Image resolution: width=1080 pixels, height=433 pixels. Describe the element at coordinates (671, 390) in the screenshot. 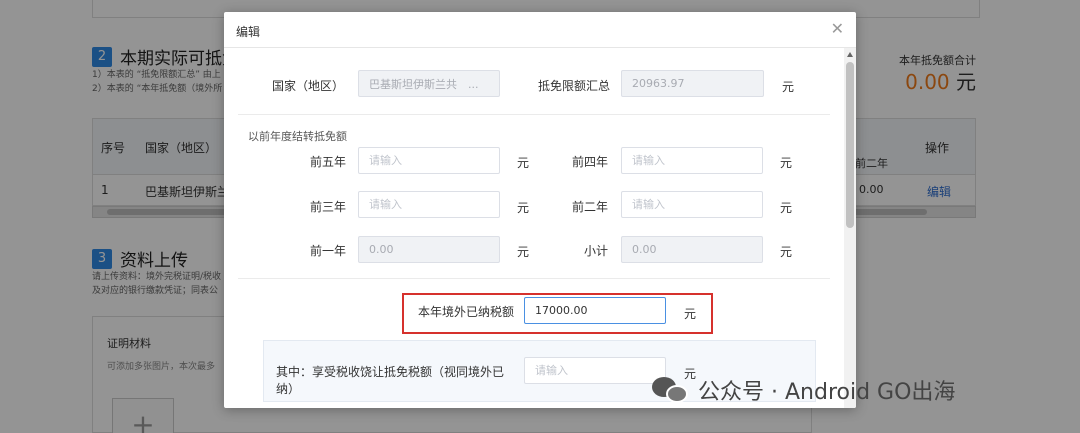

I see `wechat-icon` at that location.